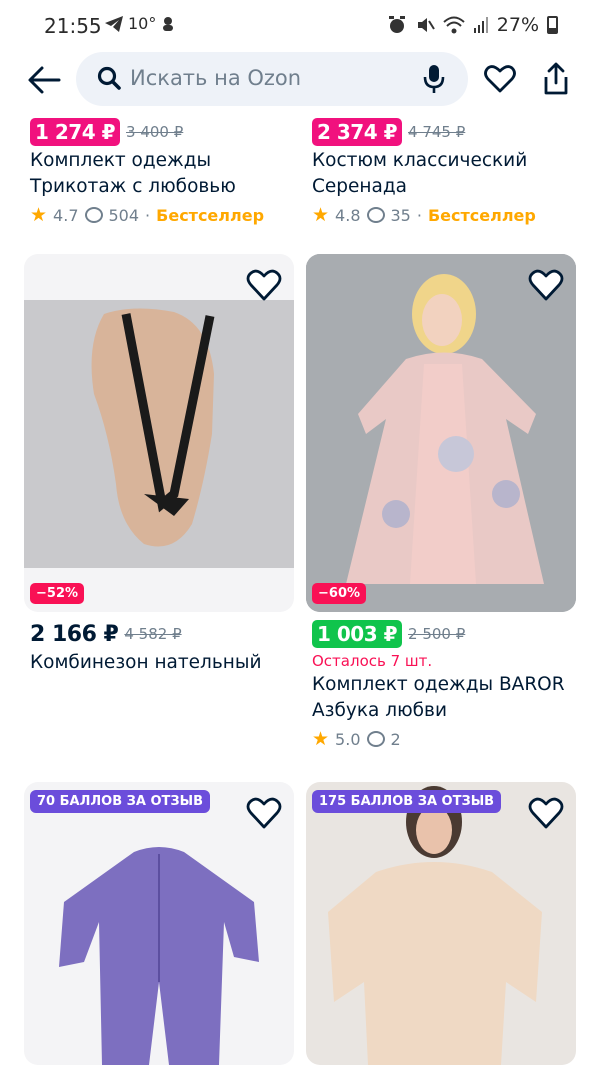  Describe the element at coordinates (73, 26) in the screenshot. I see `status-time: 21:55` at that location.